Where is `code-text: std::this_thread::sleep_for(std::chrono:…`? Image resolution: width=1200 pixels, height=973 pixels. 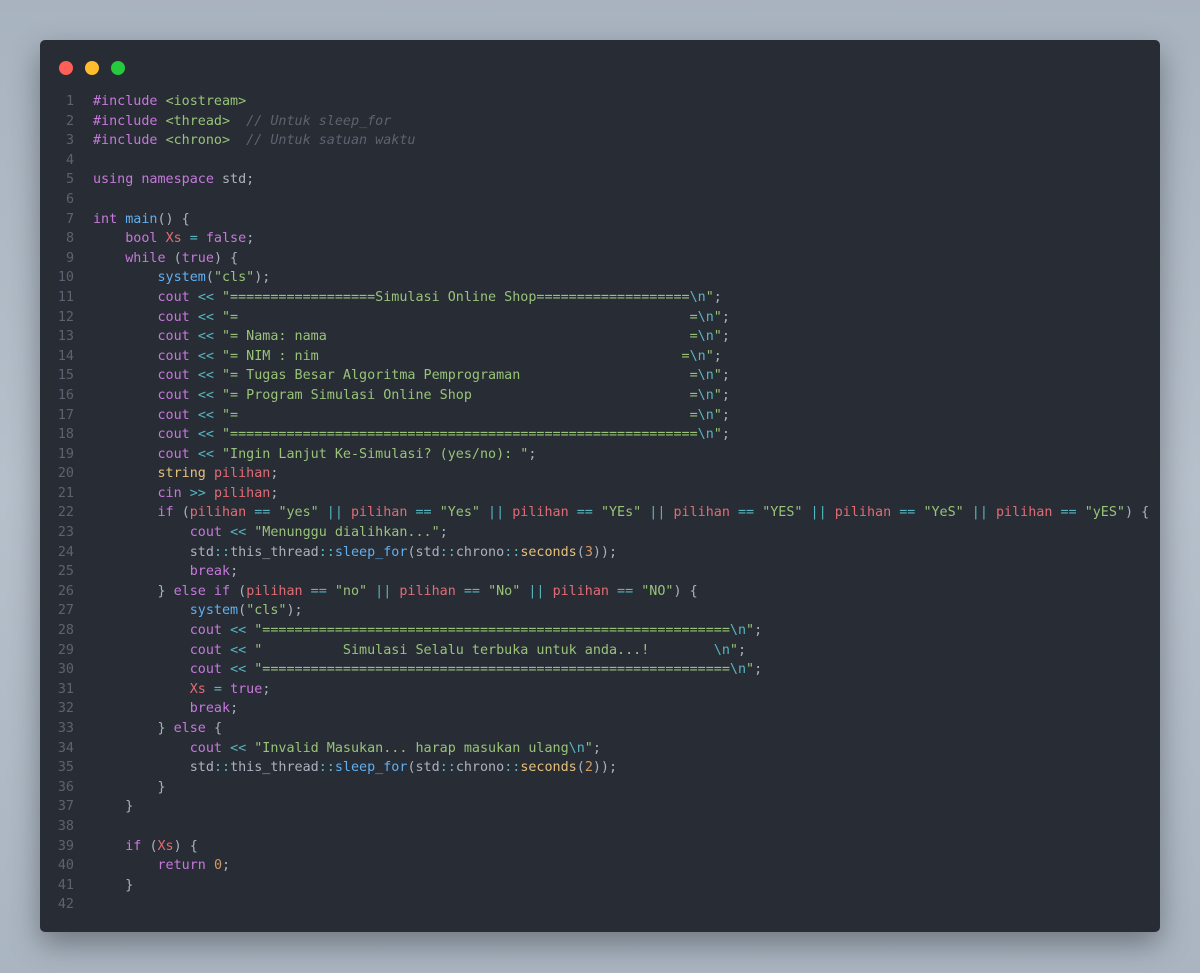
code-text: std::this_thread::sleep_for(std::chrono:… is located at coordinates (345, 768).